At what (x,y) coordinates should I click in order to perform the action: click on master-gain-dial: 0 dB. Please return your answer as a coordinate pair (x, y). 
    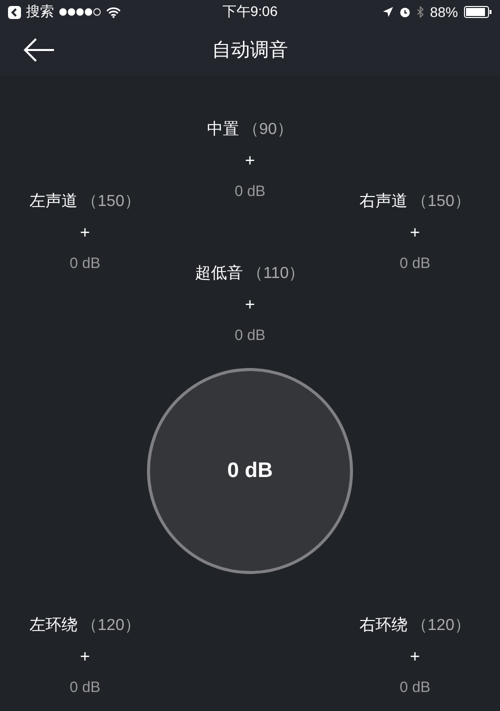
    Looking at the image, I should click on (250, 471).